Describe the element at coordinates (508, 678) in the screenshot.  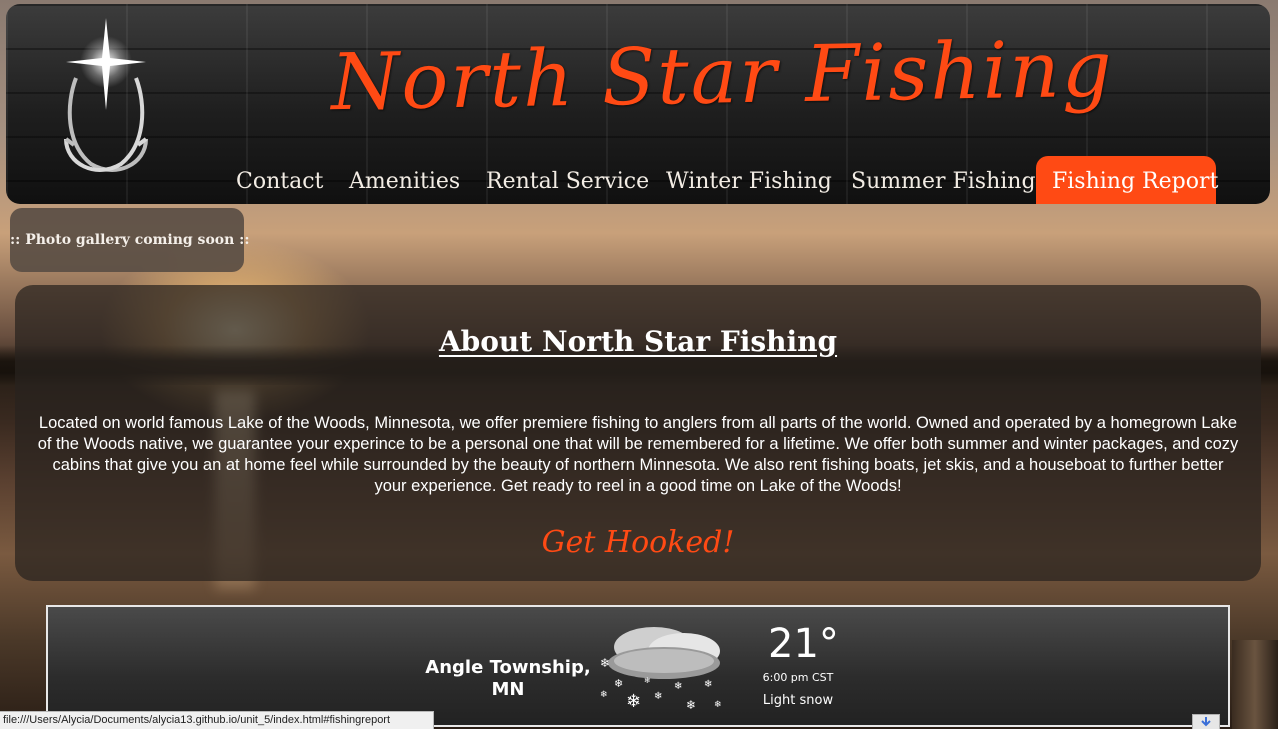
I see `weather-location: Angle Township, MN` at that location.